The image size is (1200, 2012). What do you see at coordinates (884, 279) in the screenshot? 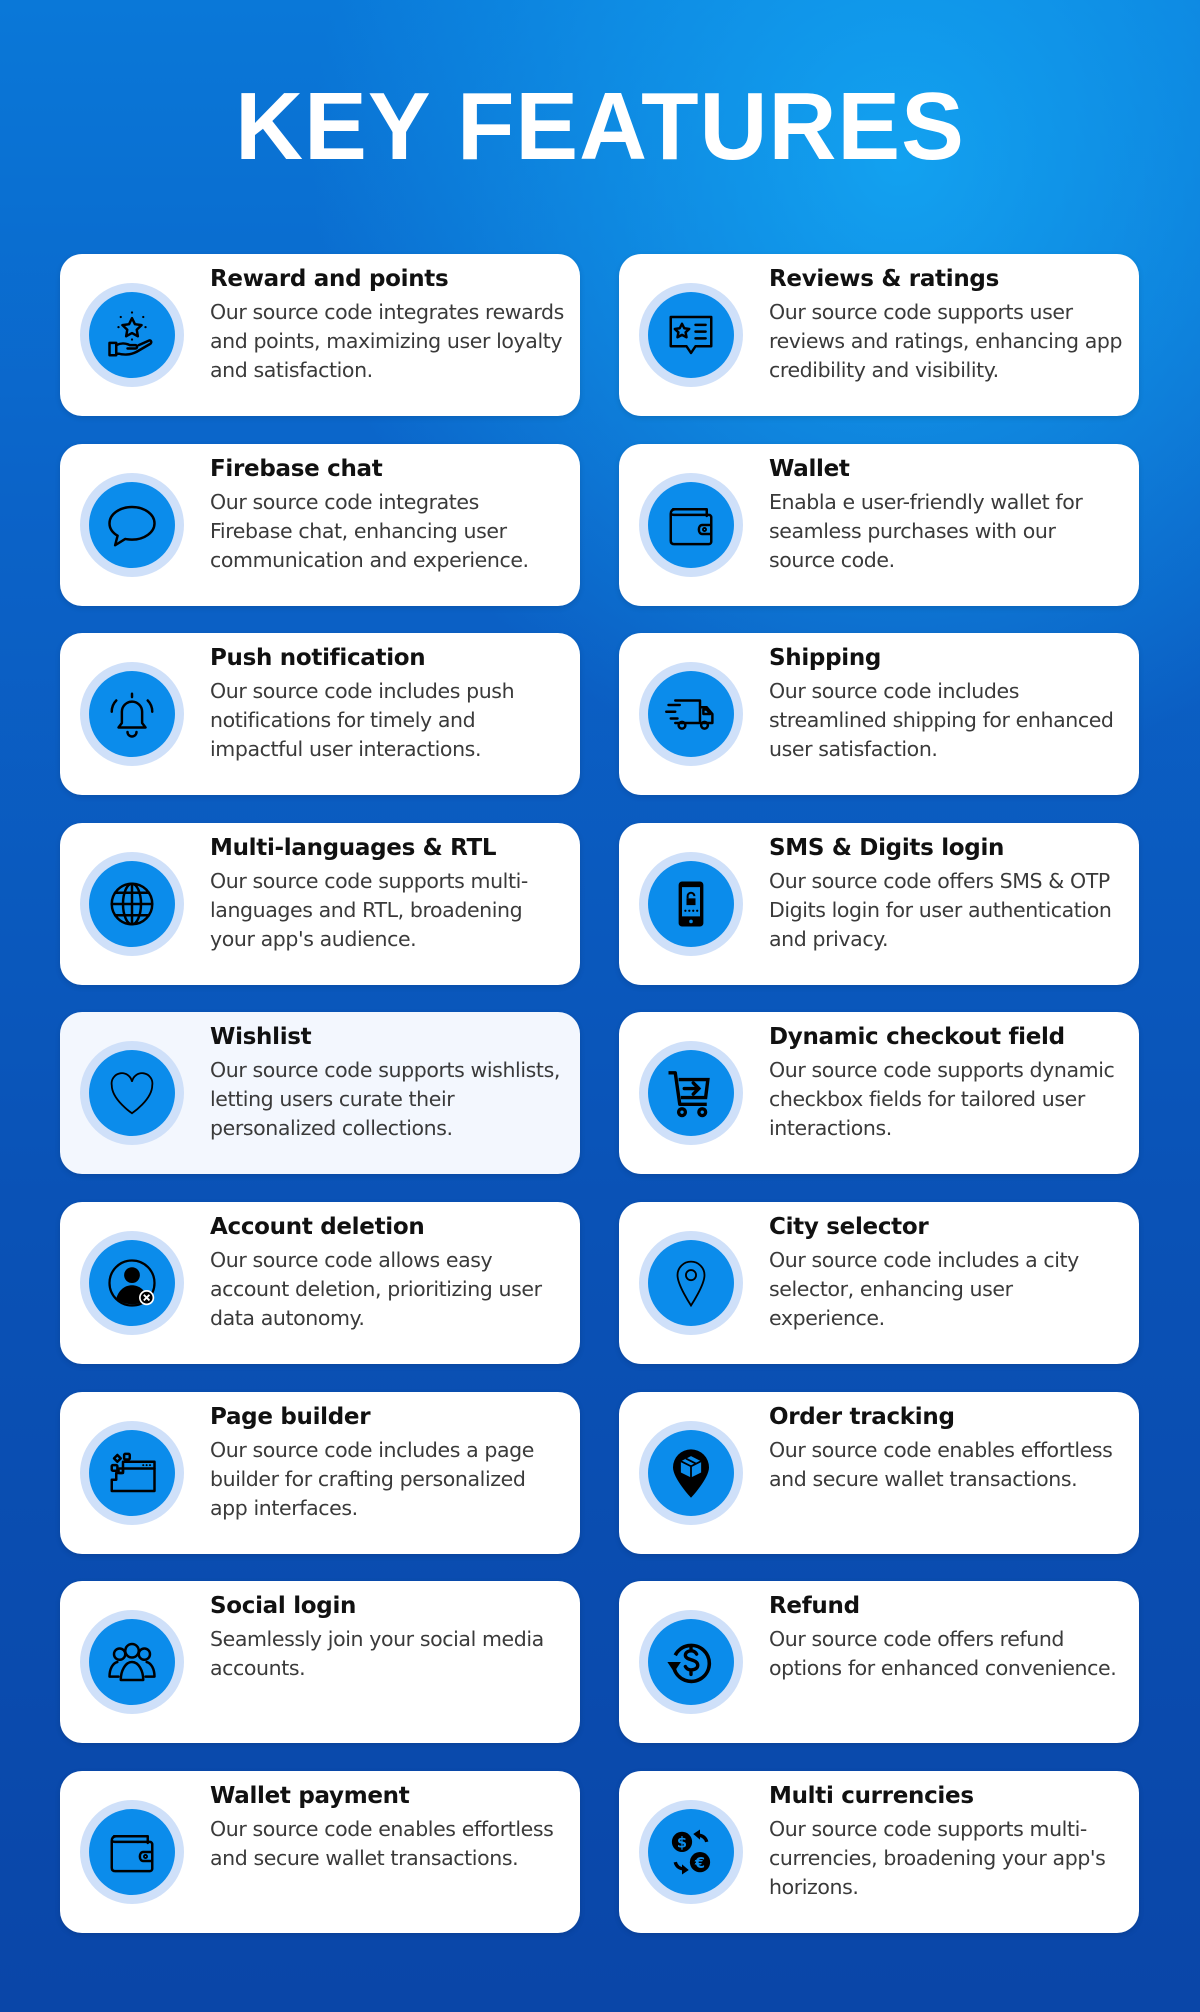
I see `feature-title: Reviews & ratings` at bounding box center [884, 279].